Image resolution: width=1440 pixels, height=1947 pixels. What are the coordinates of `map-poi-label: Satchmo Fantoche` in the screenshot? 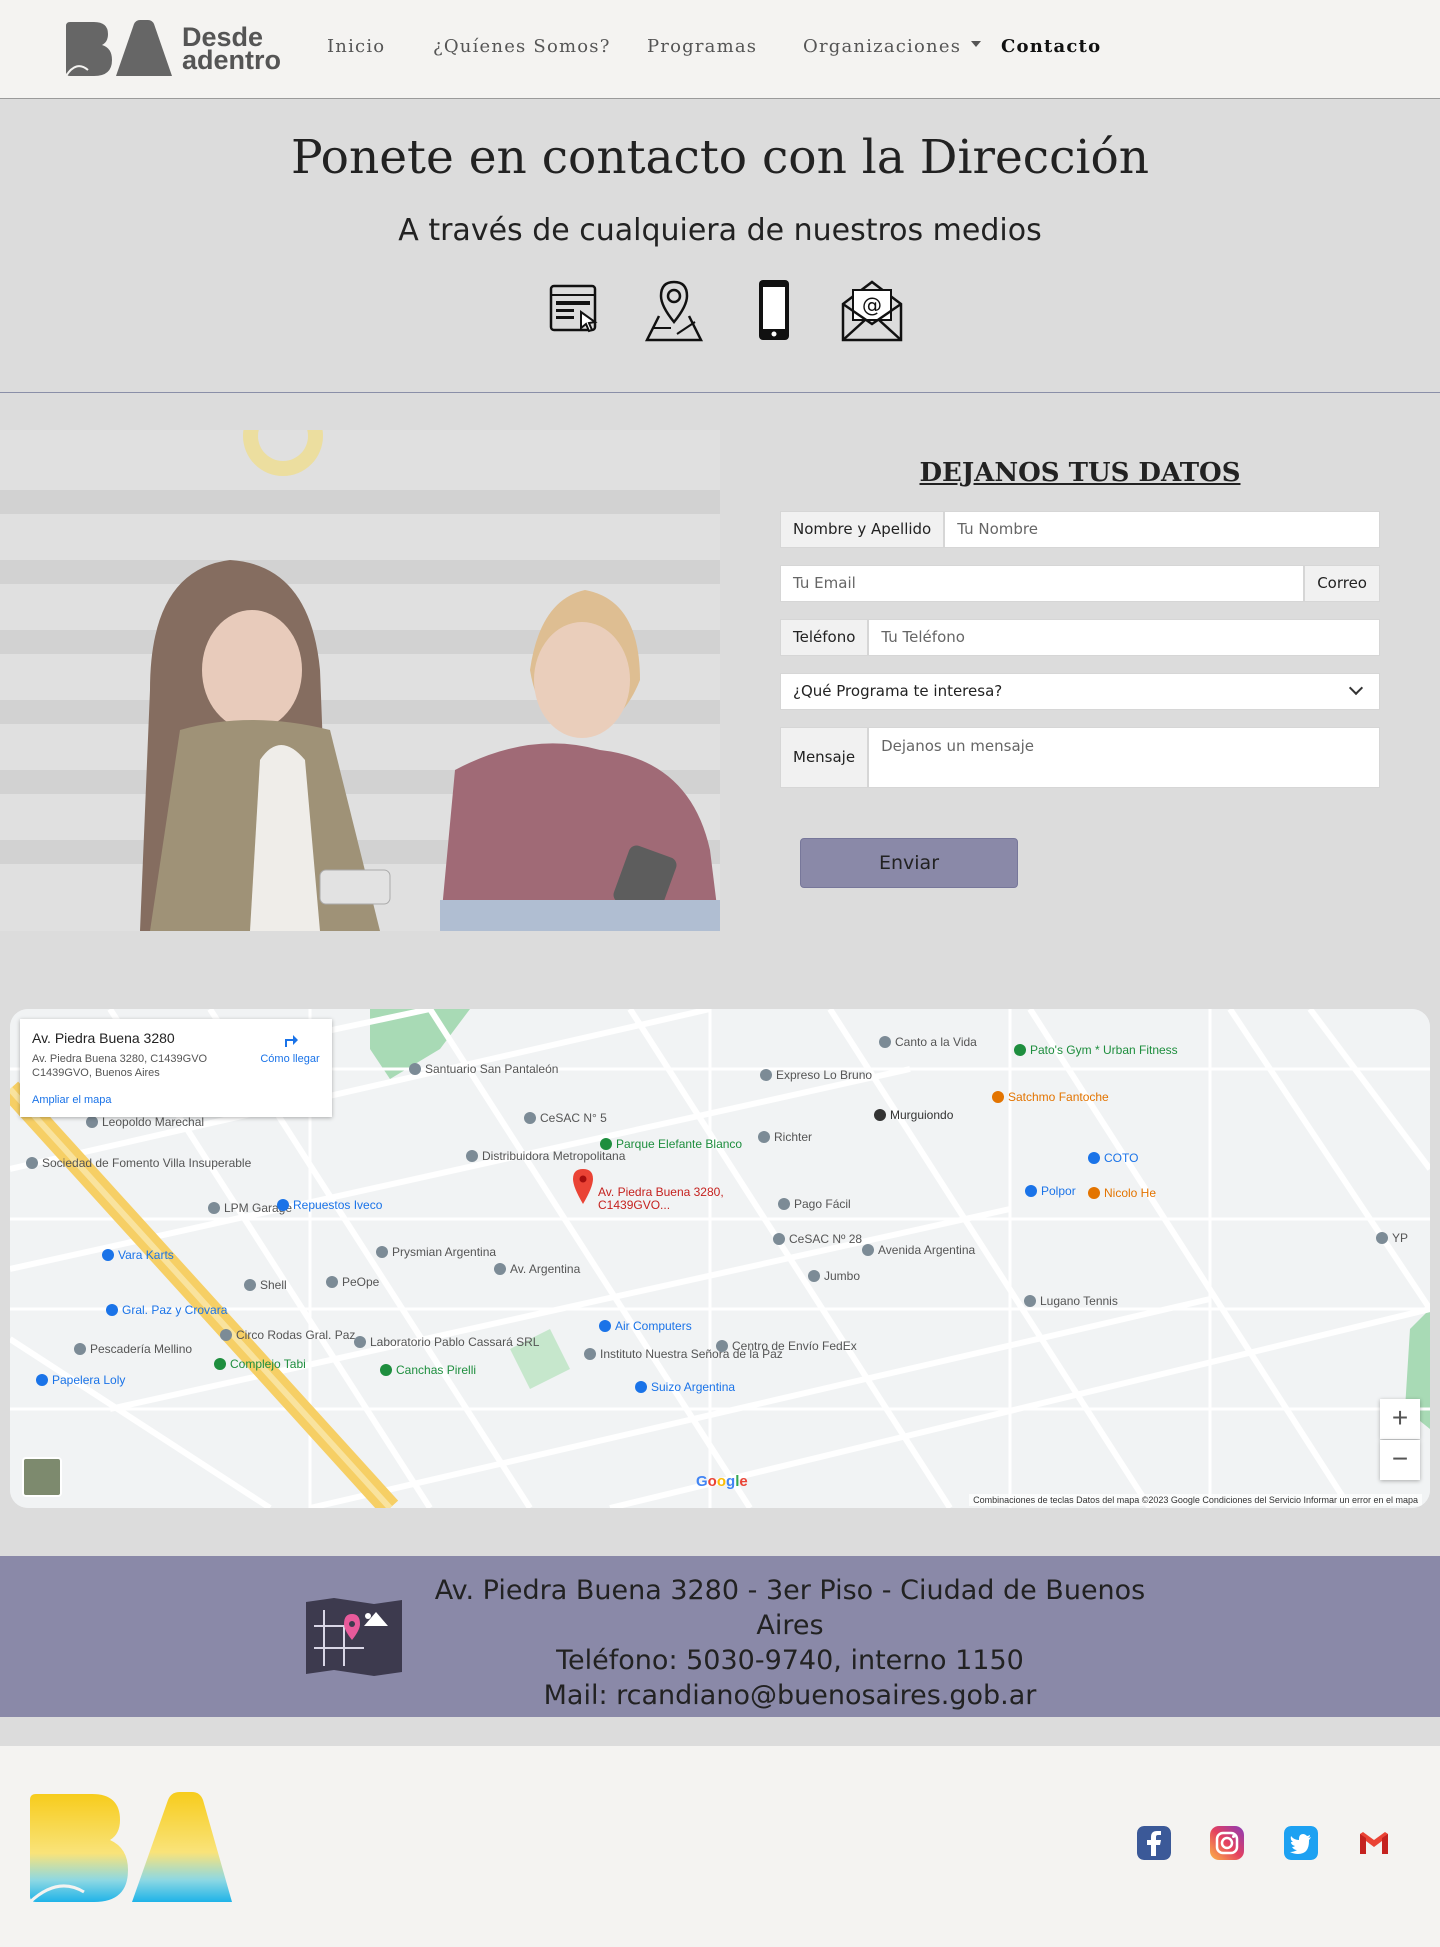 It's located at (1058, 1097).